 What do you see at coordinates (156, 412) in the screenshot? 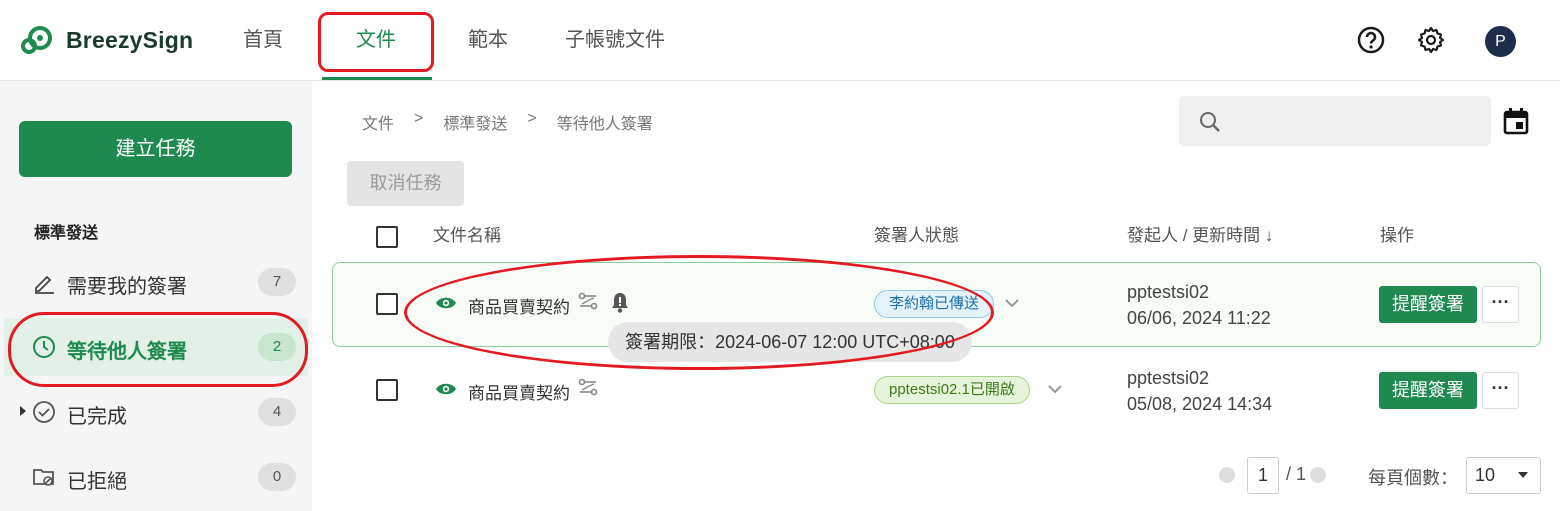
I see `sidebar-item-completed: 已完成 4` at bounding box center [156, 412].